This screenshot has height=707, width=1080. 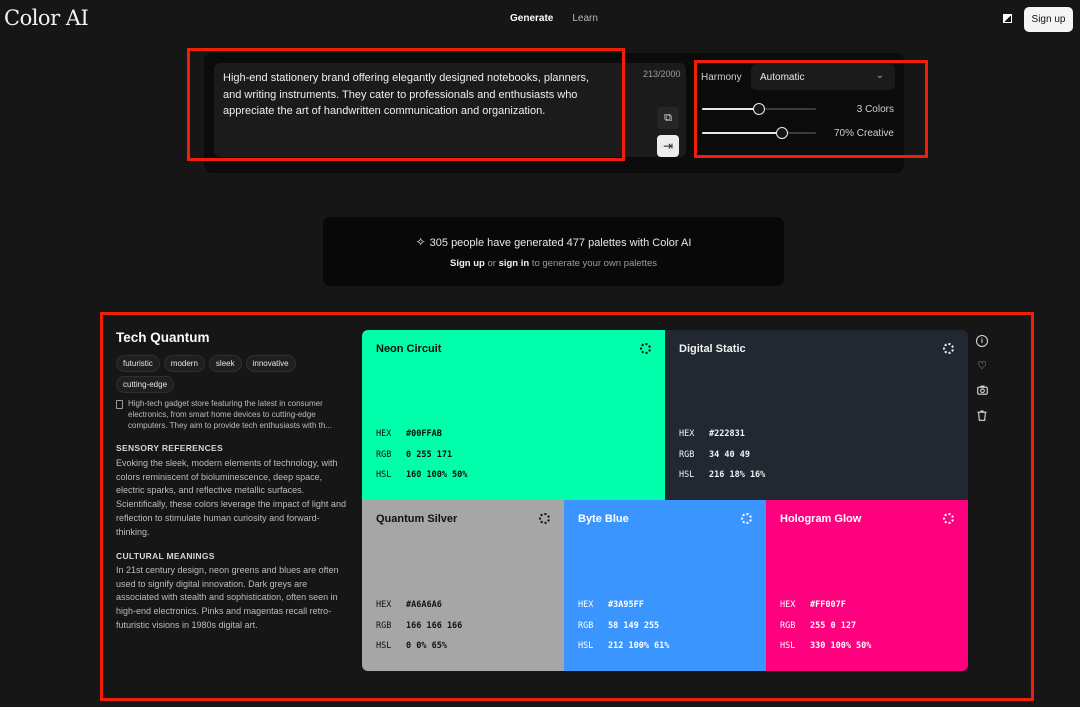 What do you see at coordinates (593, 263) in the screenshot?
I see `cta-suffix: to generate your own palettes` at bounding box center [593, 263].